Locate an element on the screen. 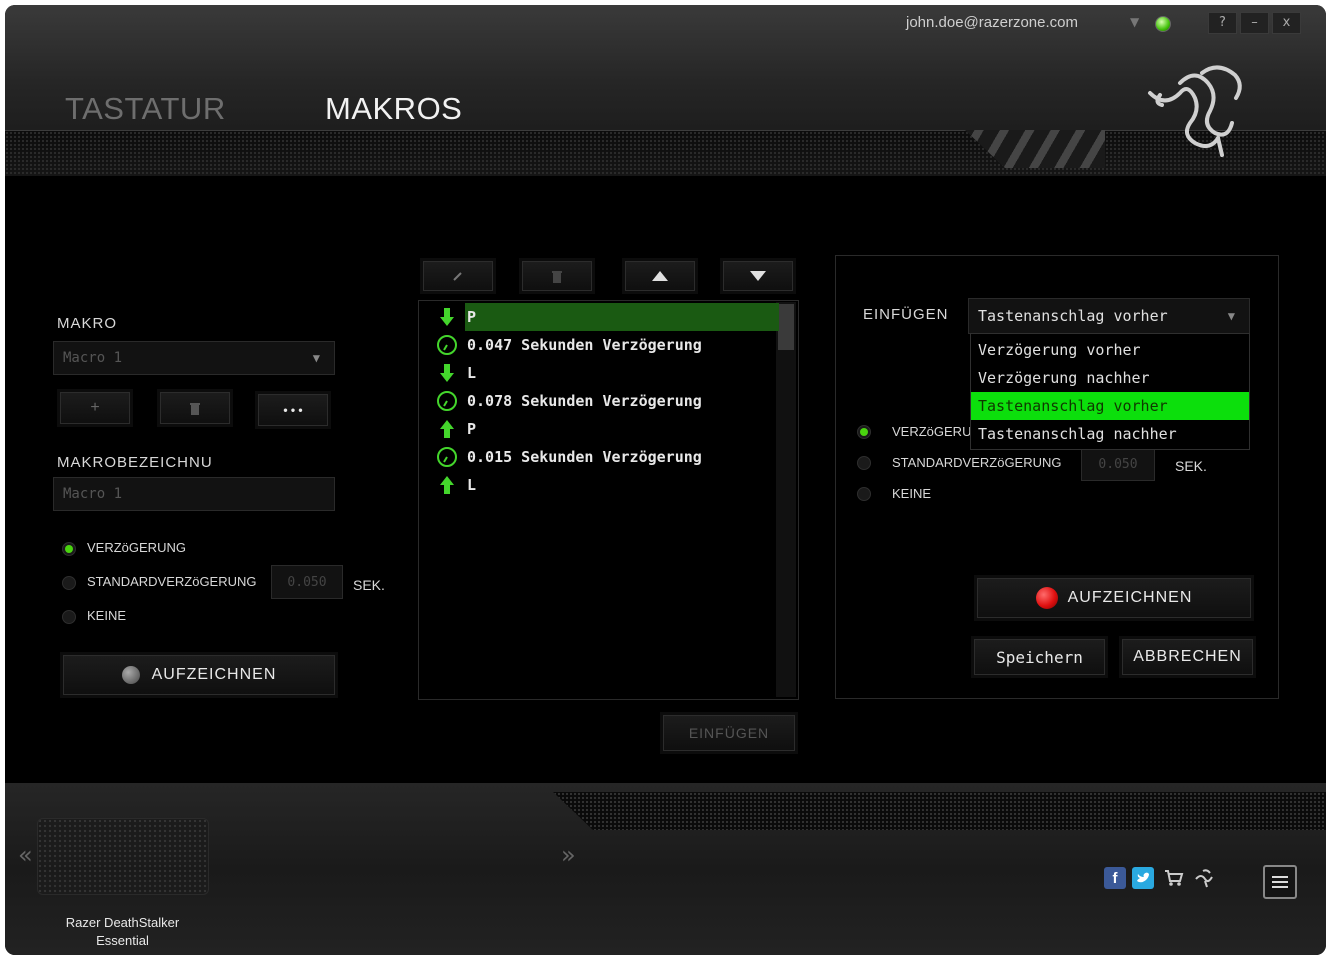 This screenshot has height=958, width=1331. user-email: john.doe@razerzone.com is located at coordinates (992, 22).